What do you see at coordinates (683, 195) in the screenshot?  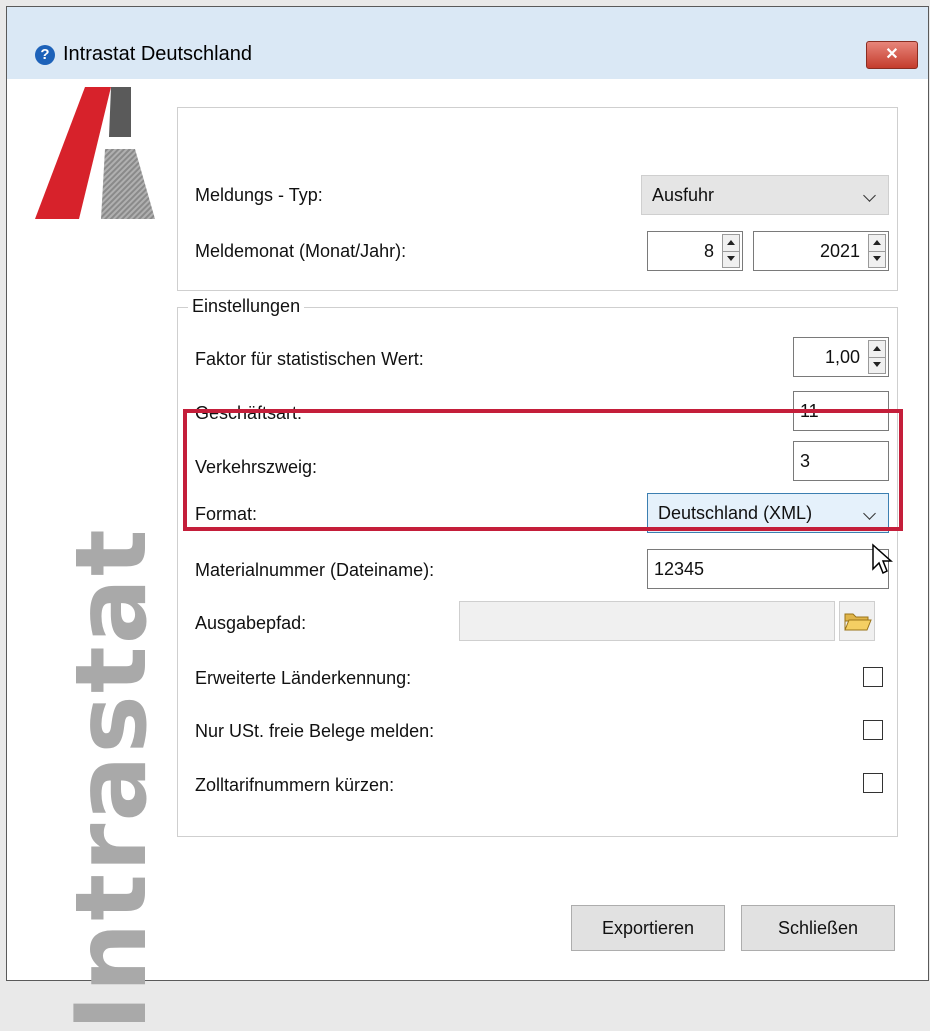 I see `report-type-value: Ausfuhr` at bounding box center [683, 195].